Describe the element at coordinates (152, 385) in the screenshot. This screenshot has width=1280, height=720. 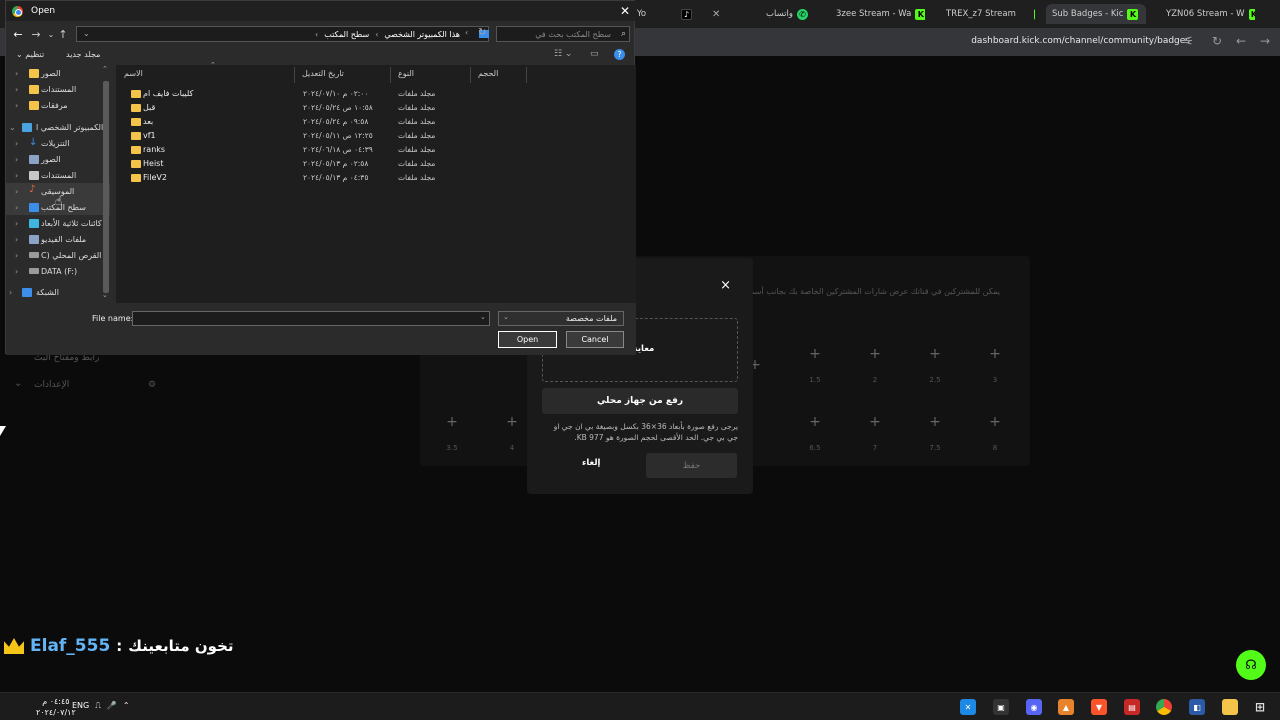
I see `gear-icon: ⚙` at that location.